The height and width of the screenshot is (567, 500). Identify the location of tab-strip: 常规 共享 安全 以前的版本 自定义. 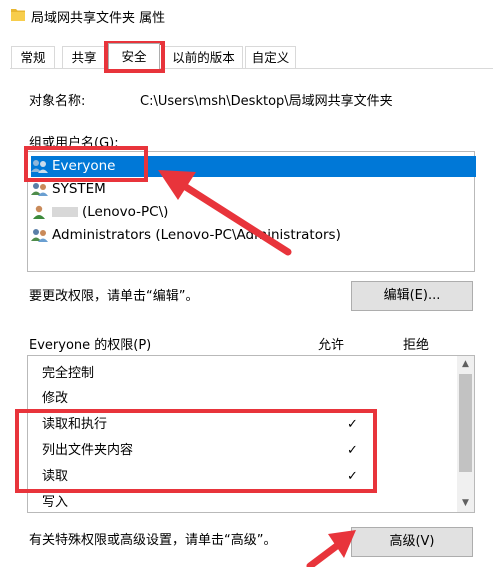
(250, 56).